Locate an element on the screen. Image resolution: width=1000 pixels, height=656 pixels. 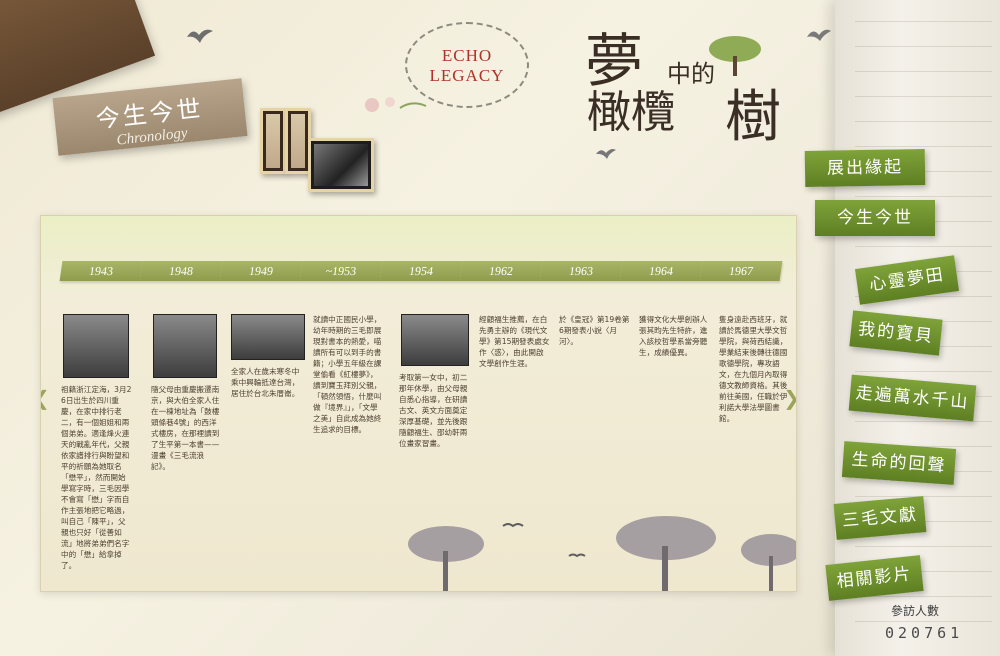
year-tab: 1963 is located at coordinates (581, 271).